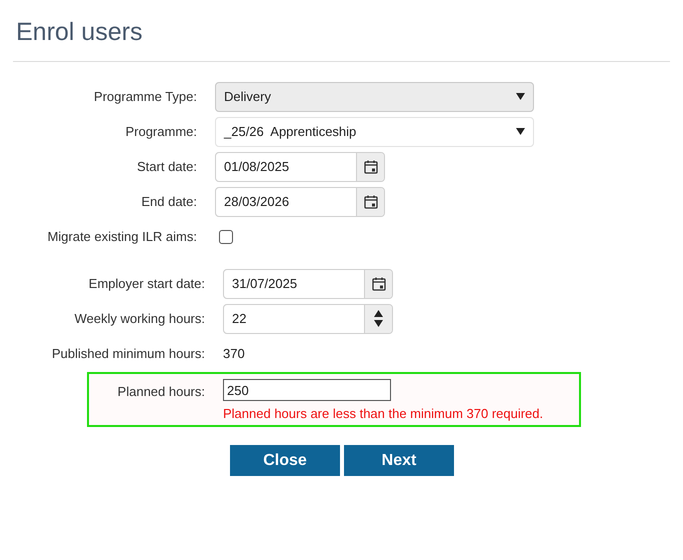  Describe the element at coordinates (307, 390) in the screenshot. I see `planned-hours-input: 250` at that location.